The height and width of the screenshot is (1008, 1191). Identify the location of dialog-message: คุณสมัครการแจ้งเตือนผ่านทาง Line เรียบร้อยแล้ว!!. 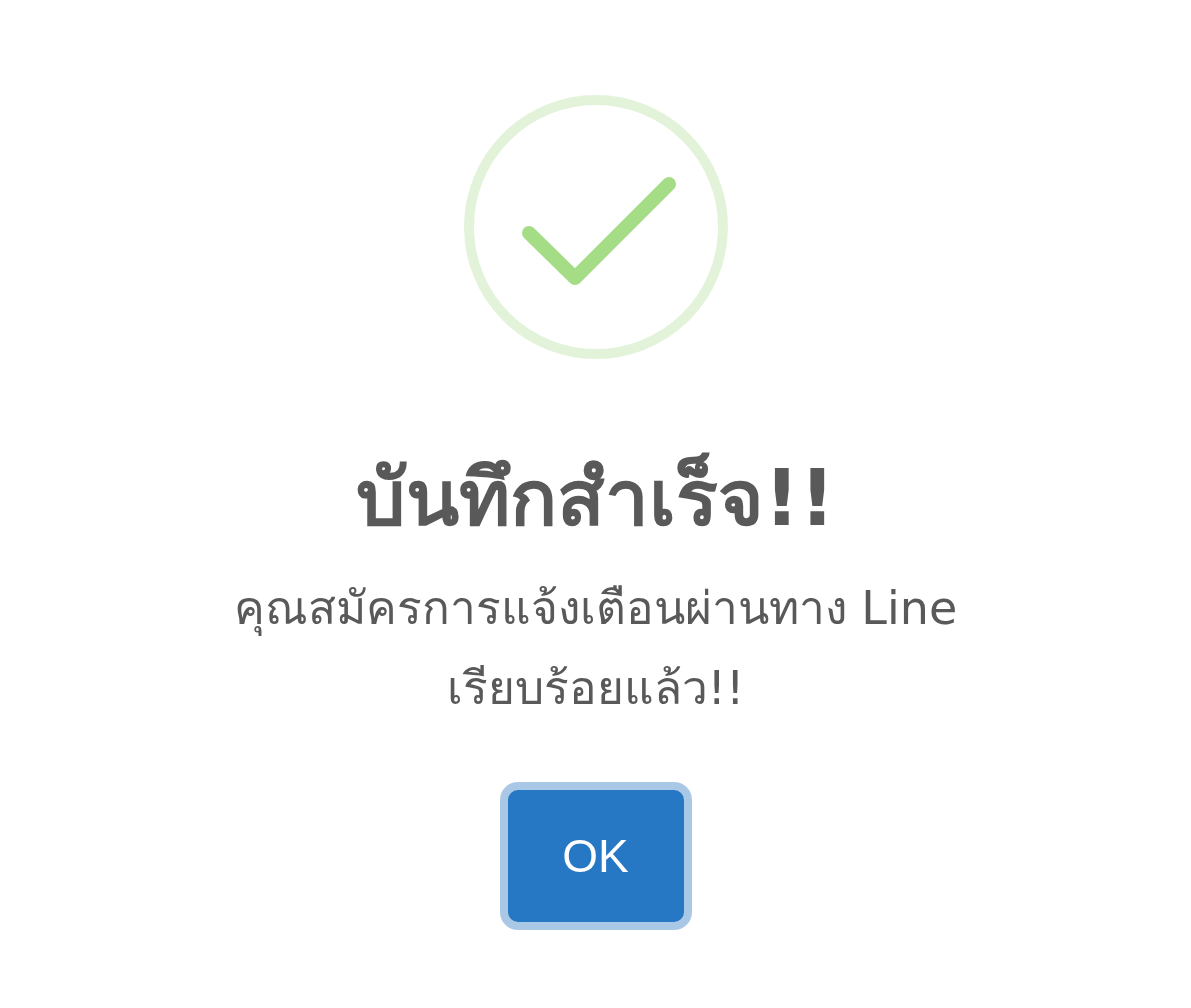
(595, 648).